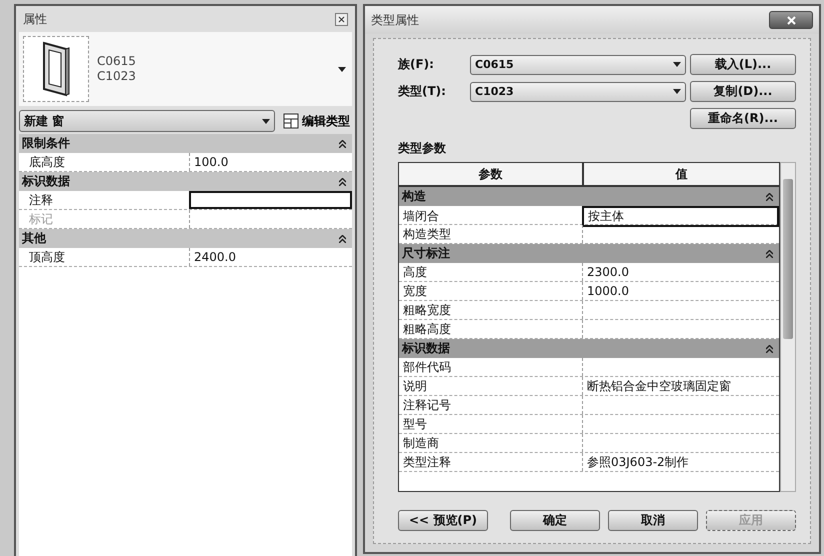  What do you see at coordinates (270, 257) in the screenshot?
I see `property-value: 2400.0` at bounding box center [270, 257].